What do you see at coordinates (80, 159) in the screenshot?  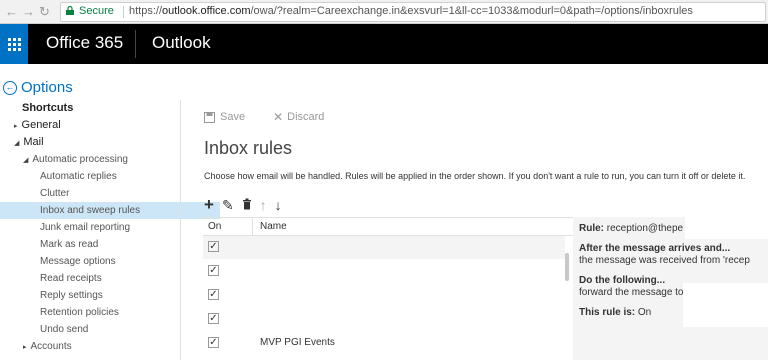 I see `nav-item-label: Automatic processing` at bounding box center [80, 159].